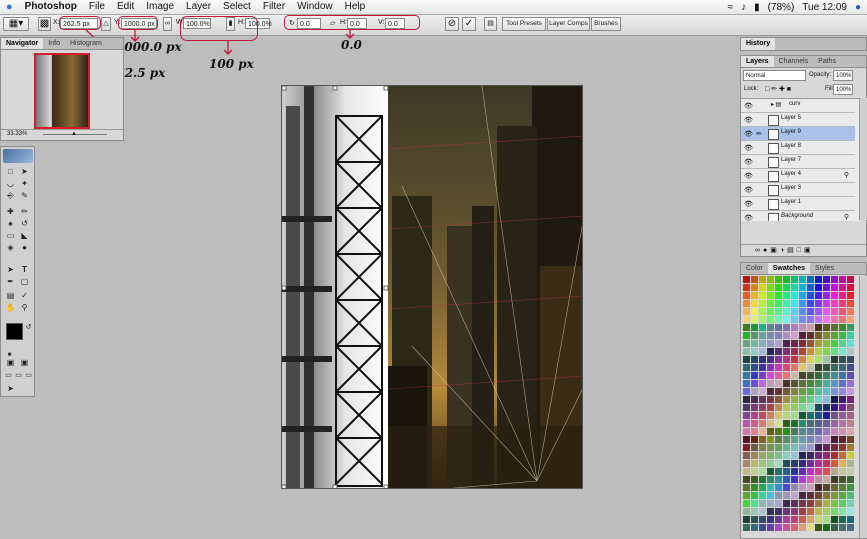 This screenshot has width=867, height=539. Describe the element at coordinates (798, 148) in the screenshot. I see `layer-row-layer-8: 👁 Layer 8` at that location.